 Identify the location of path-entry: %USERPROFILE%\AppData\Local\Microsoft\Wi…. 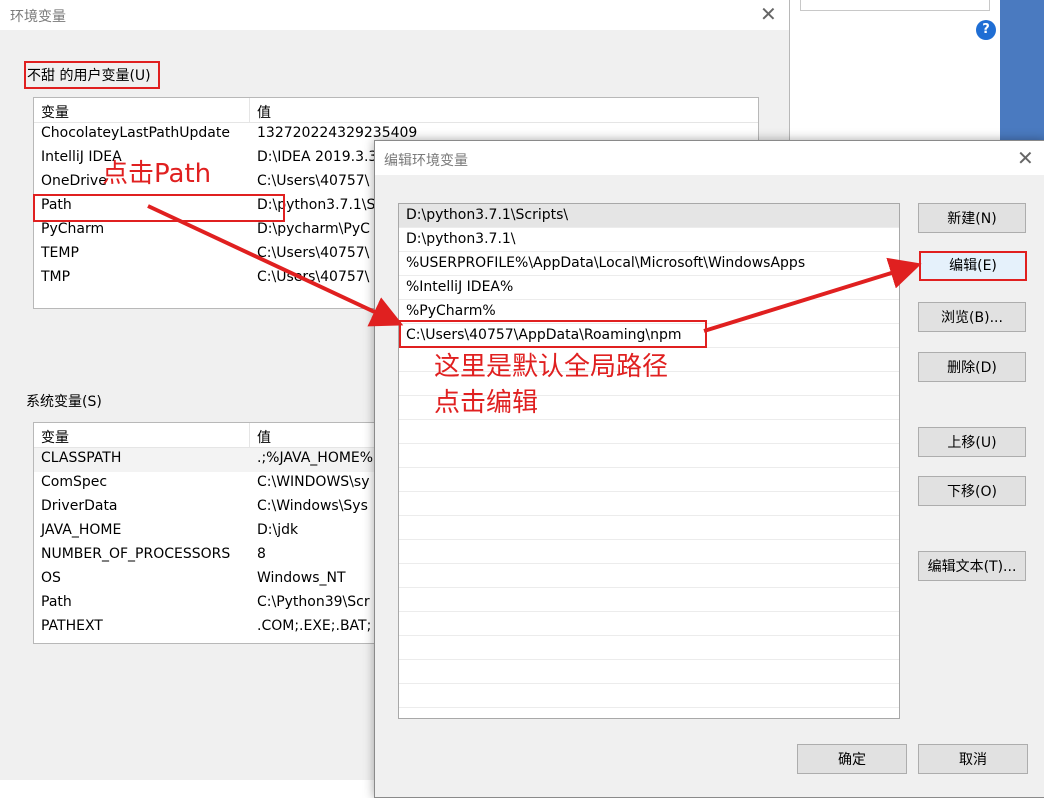
(649, 264).